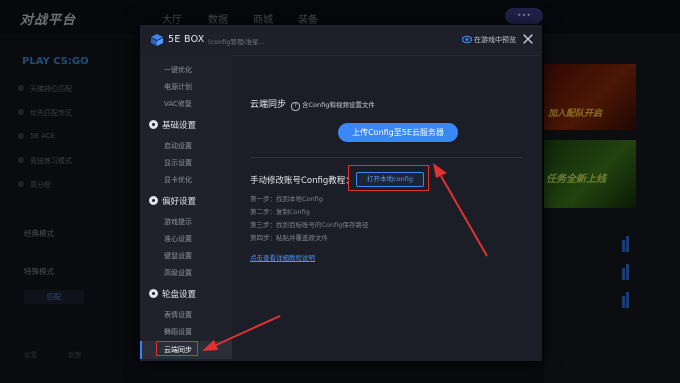 The width and height of the screenshot is (680, 383). I want to click on box-logo-icon, so click(157, 40).